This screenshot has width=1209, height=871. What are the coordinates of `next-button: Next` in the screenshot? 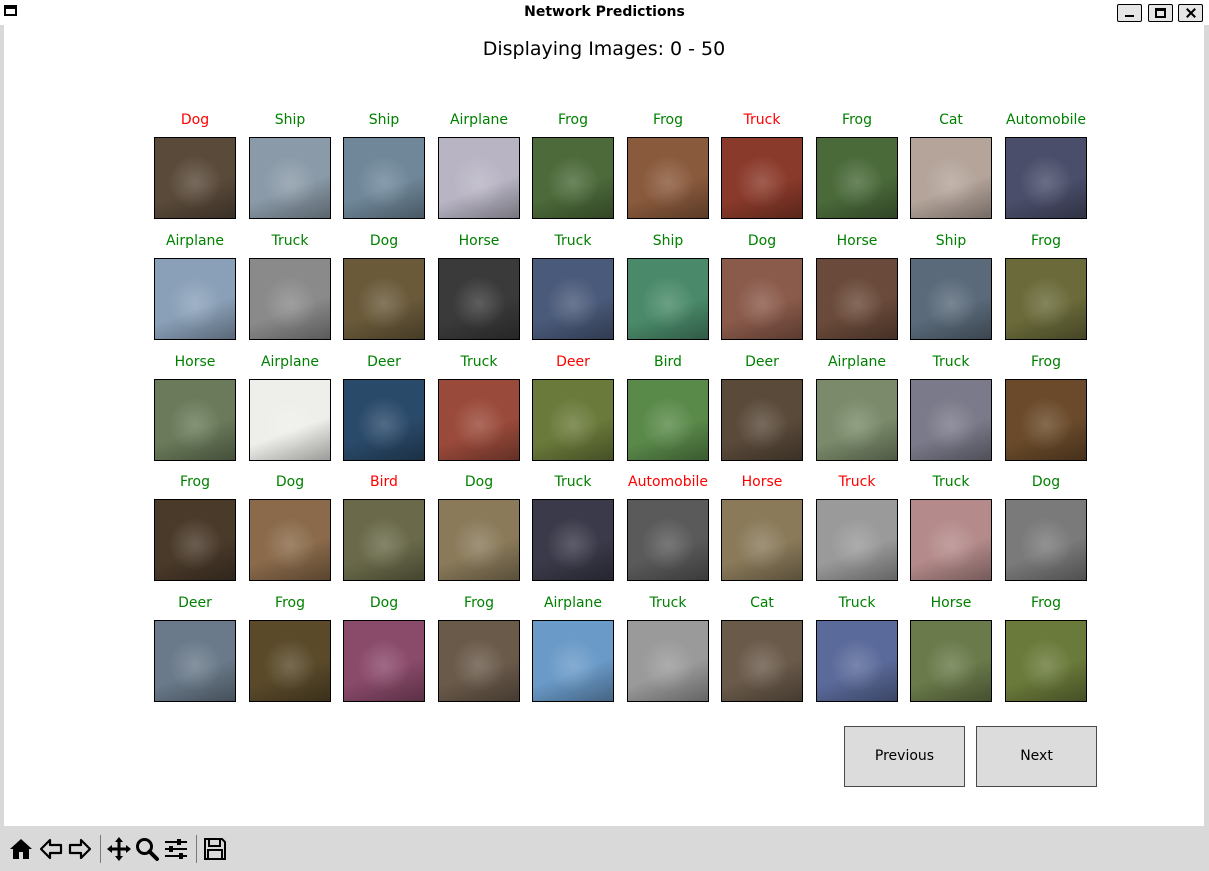 It's located at (1036, 756).